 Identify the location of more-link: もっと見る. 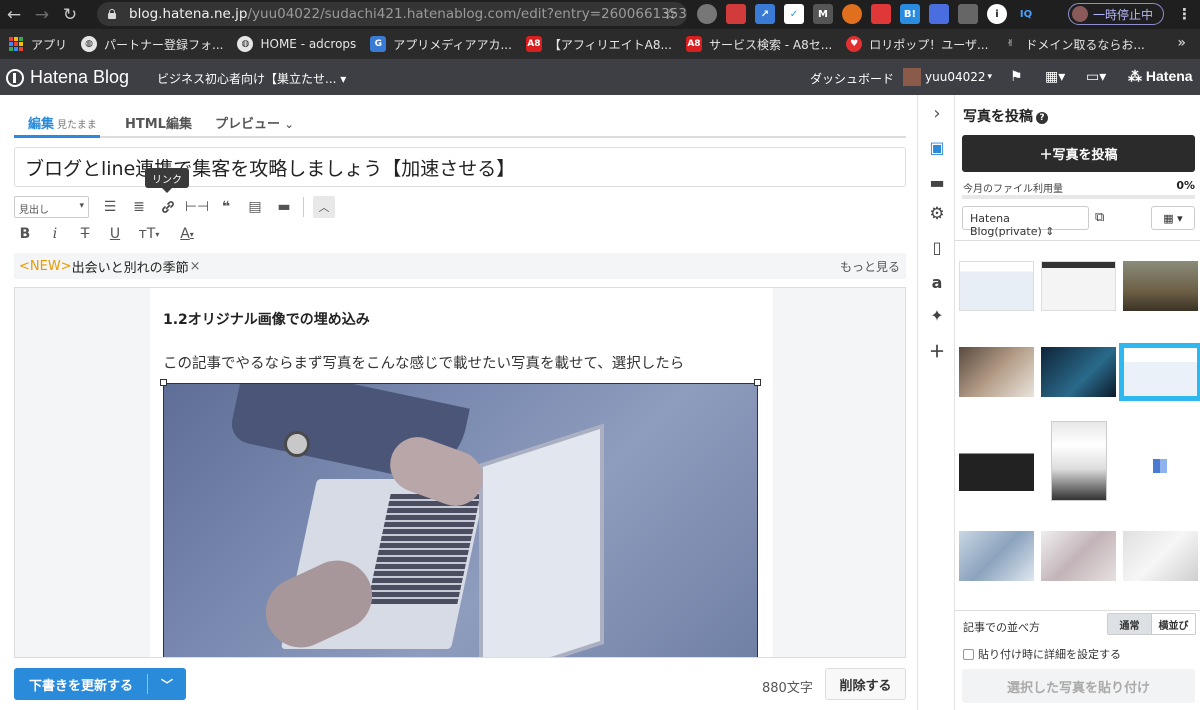
(870, 266).